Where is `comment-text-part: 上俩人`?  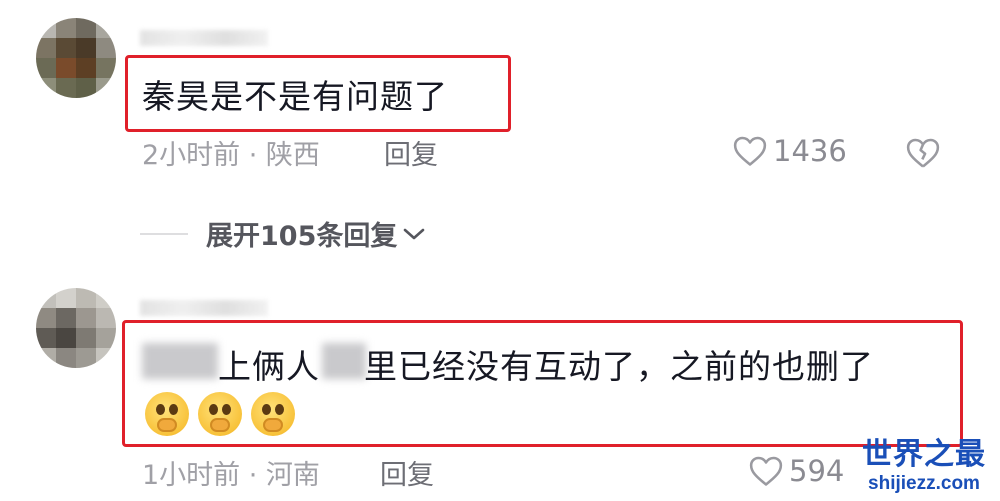 comment-text-part: 上俩人 is located at coordinates (269, 366).